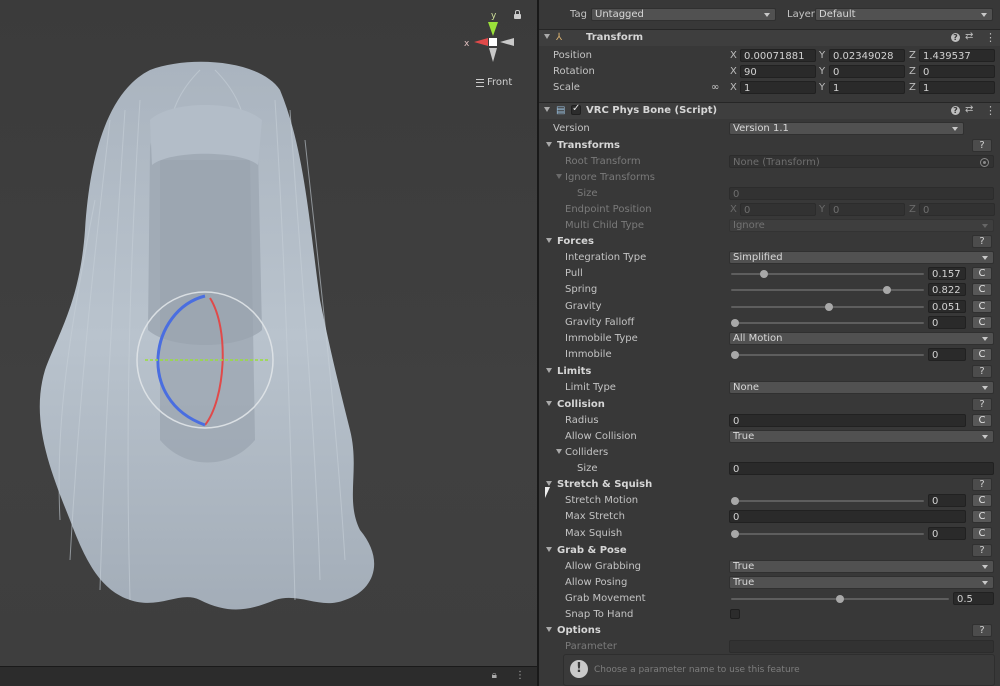 The image size is (1000, 686). Describe the element at coordinates (861, 338) in the screenshot. I see `immobile-type-dropdown: All Motion` at that location.